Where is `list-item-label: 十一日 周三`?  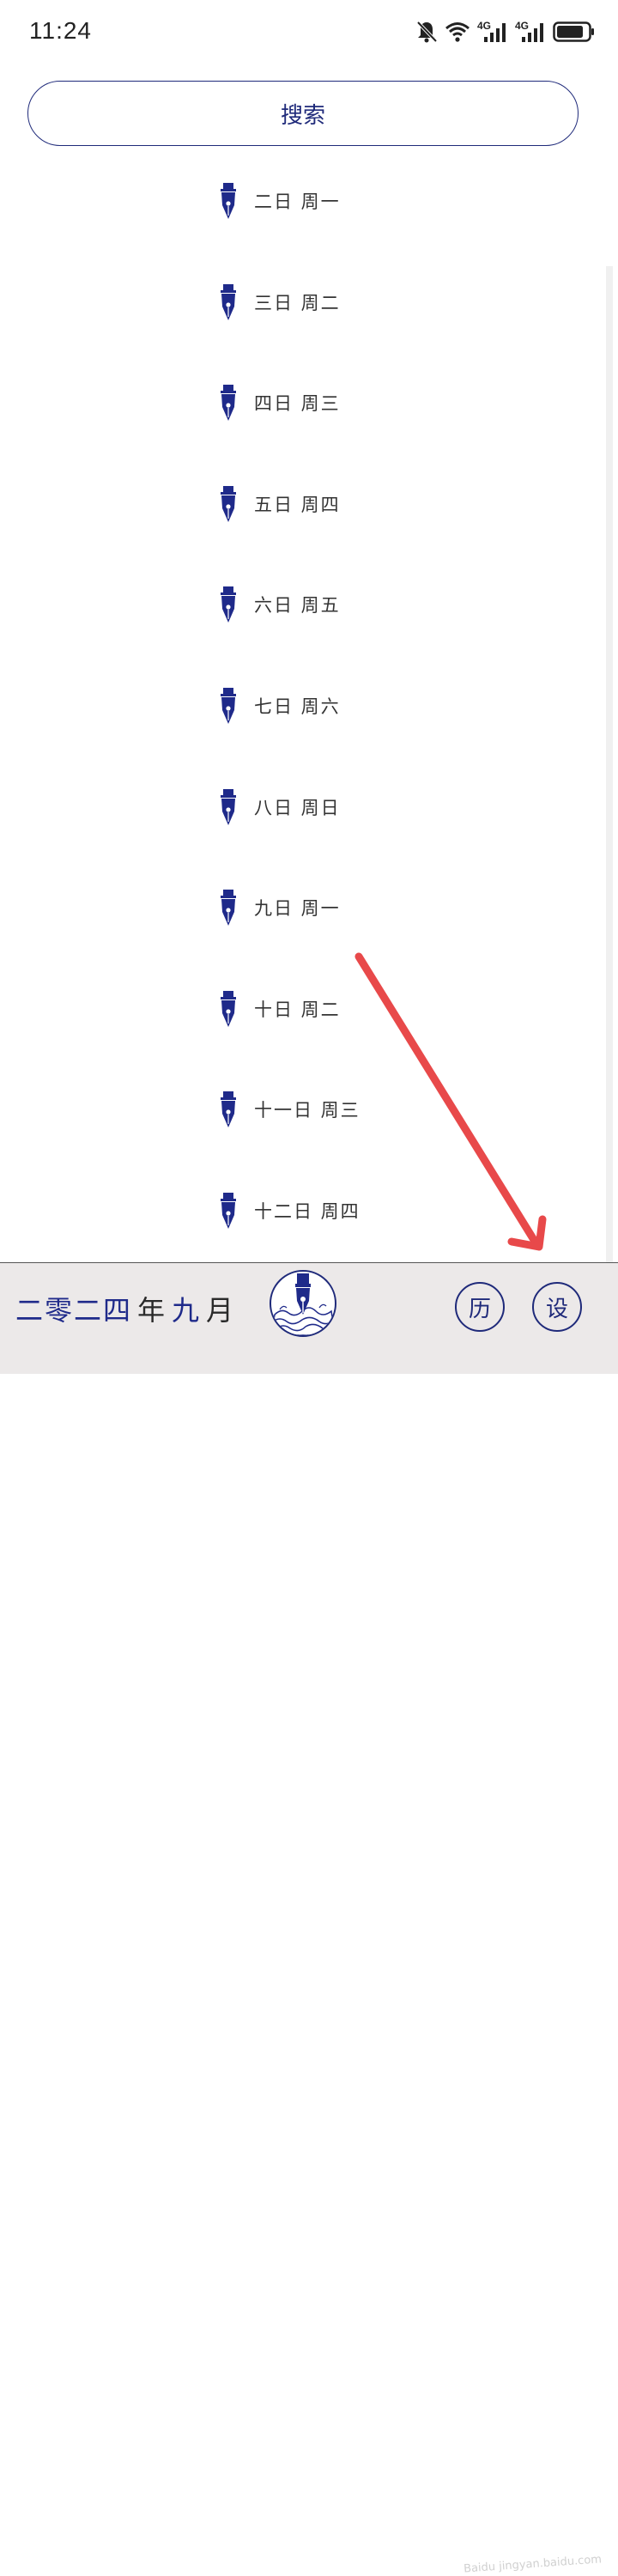
list-item-label: 十一日 周三 is located at coordinates (307, 1111).